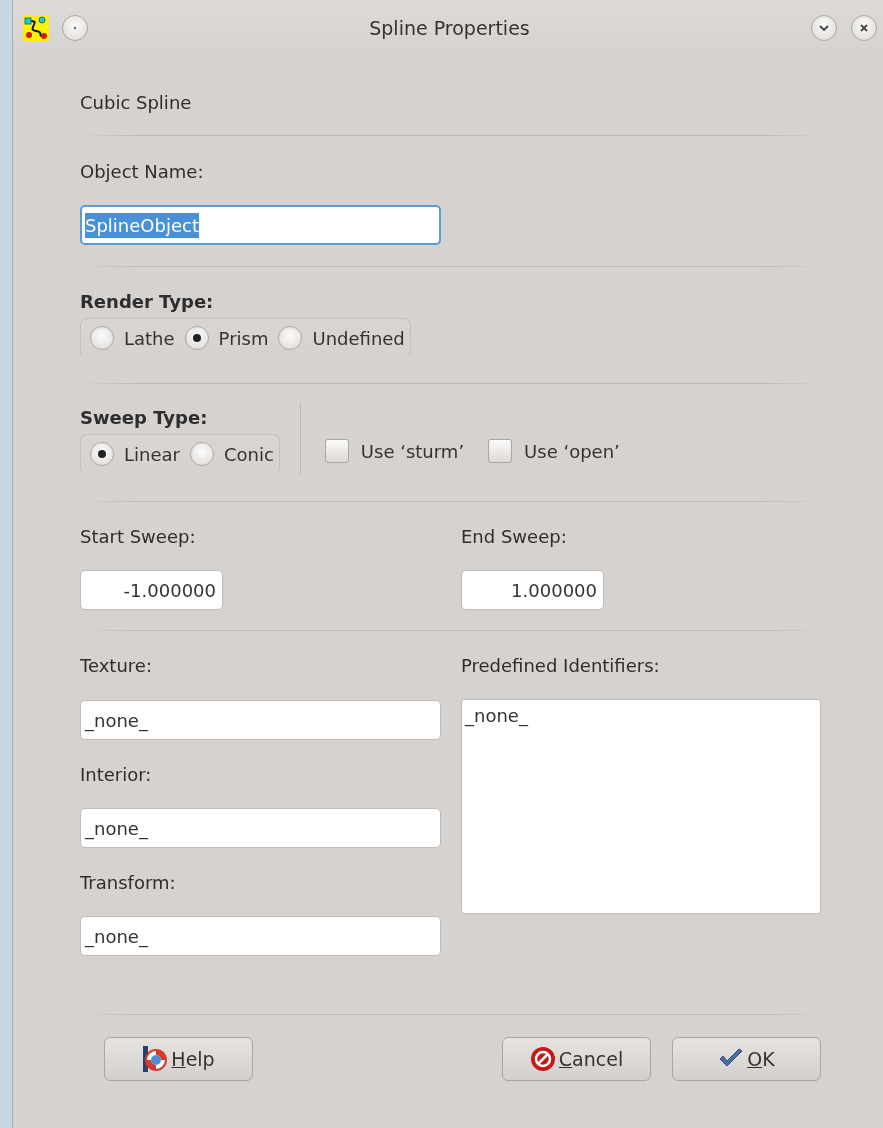  Describe the element at coordinates (132, 338) in the screenshot. I see `radio-button: Lathe` at that location.